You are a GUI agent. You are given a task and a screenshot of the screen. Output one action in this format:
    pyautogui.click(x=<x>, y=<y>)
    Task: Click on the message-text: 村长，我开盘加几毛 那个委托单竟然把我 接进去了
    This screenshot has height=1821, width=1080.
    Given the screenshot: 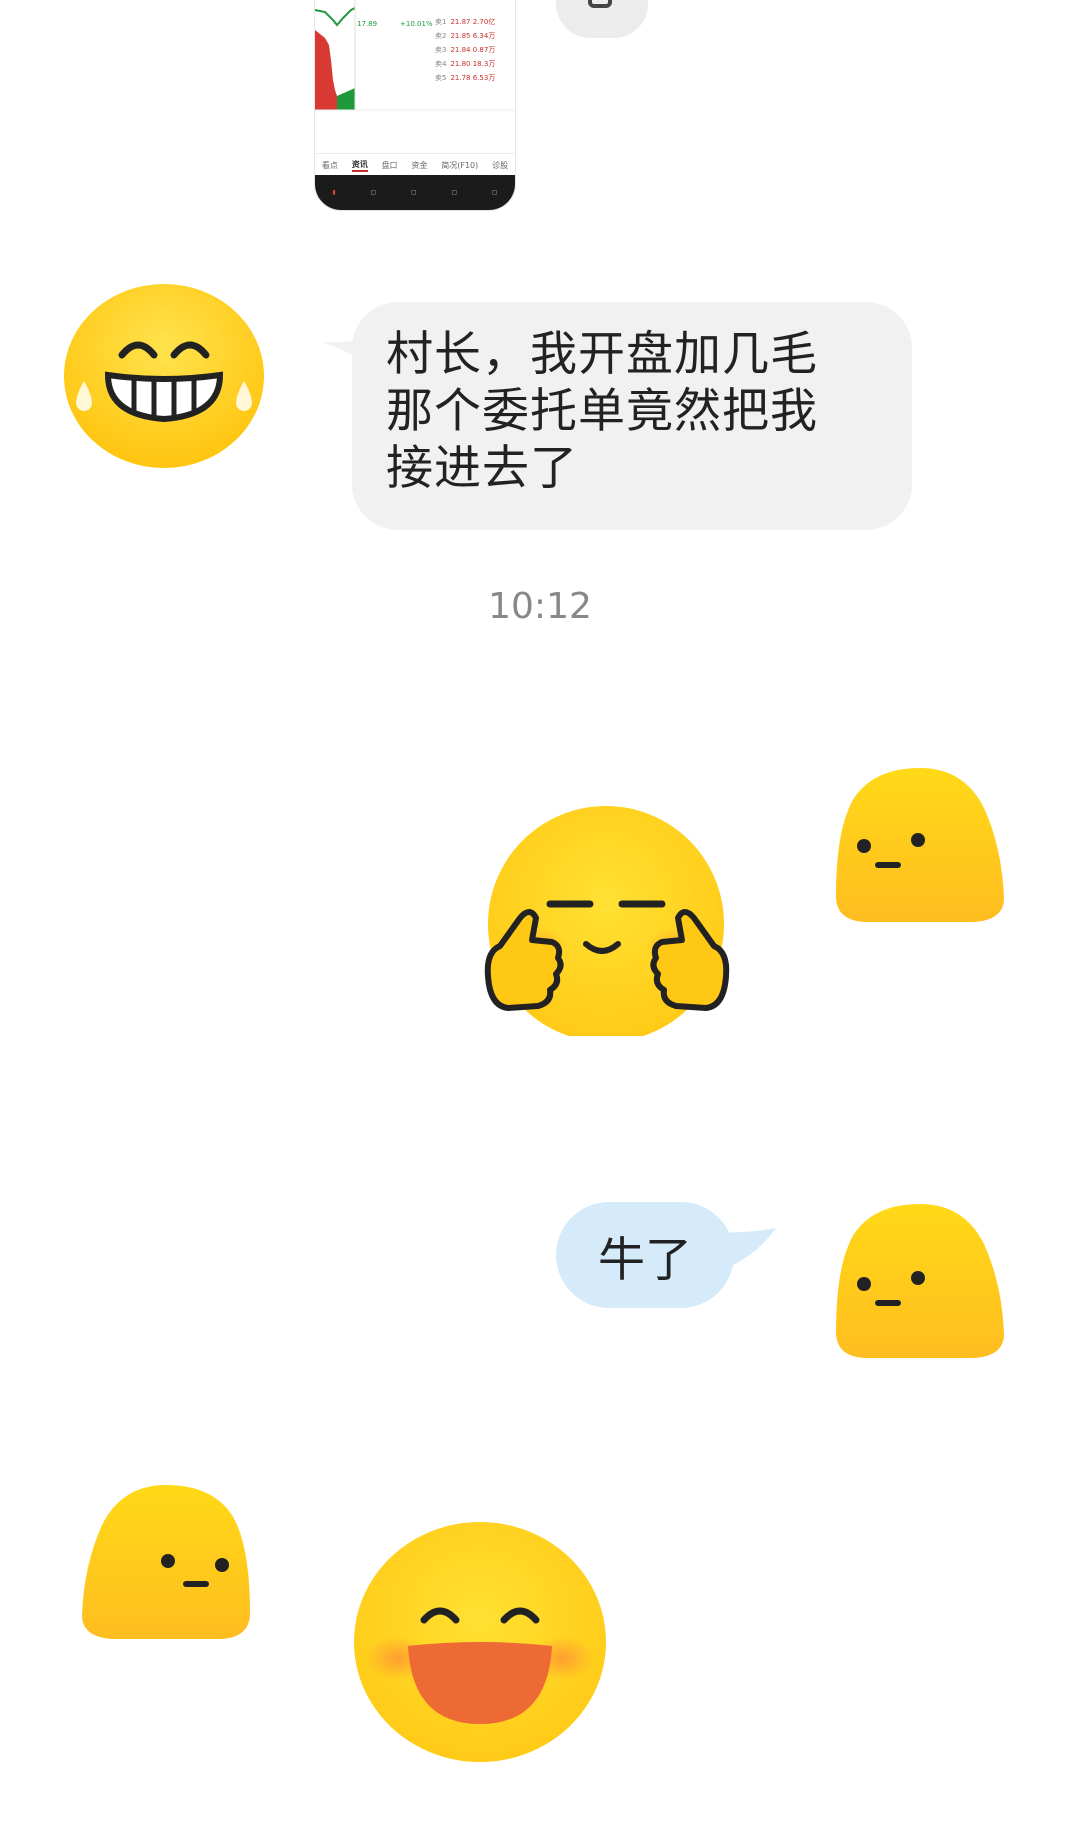 What is the action you would take?
    pyautogui.click(x=621, y=411)
    